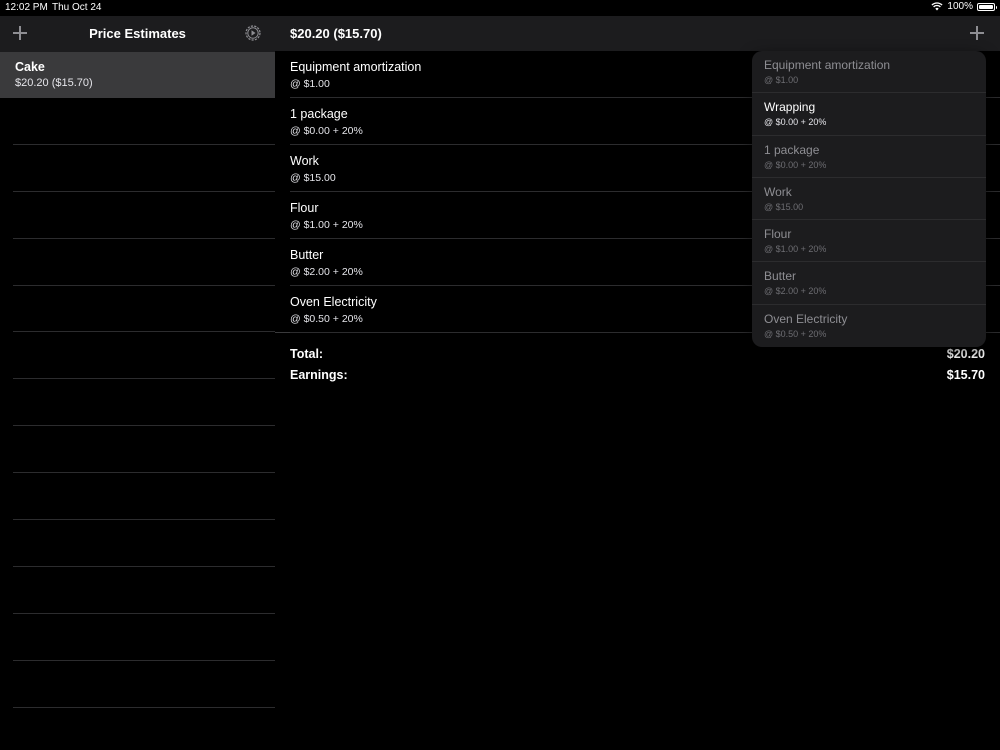 This screenshot has width=1000, height=750. Describe the element at coordinates (937, 6) in the screenshot. I see `wifi-icon` at that location.